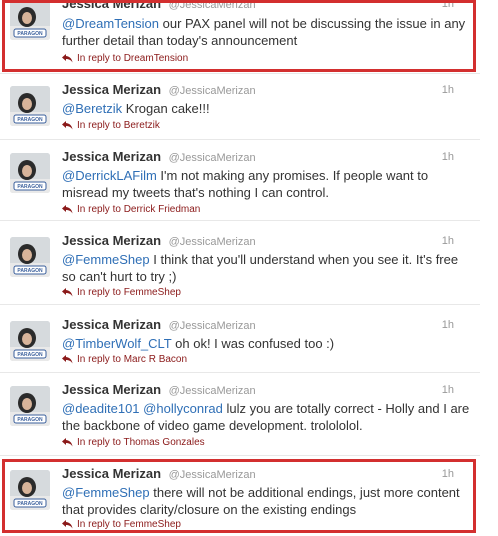 The width and height of the screenshot is (498, 536). What do you see at coordinates (118, 125) in the screenshot?
I see `reply-label: In reply to Beretzik` at bounding box center [118, 125].